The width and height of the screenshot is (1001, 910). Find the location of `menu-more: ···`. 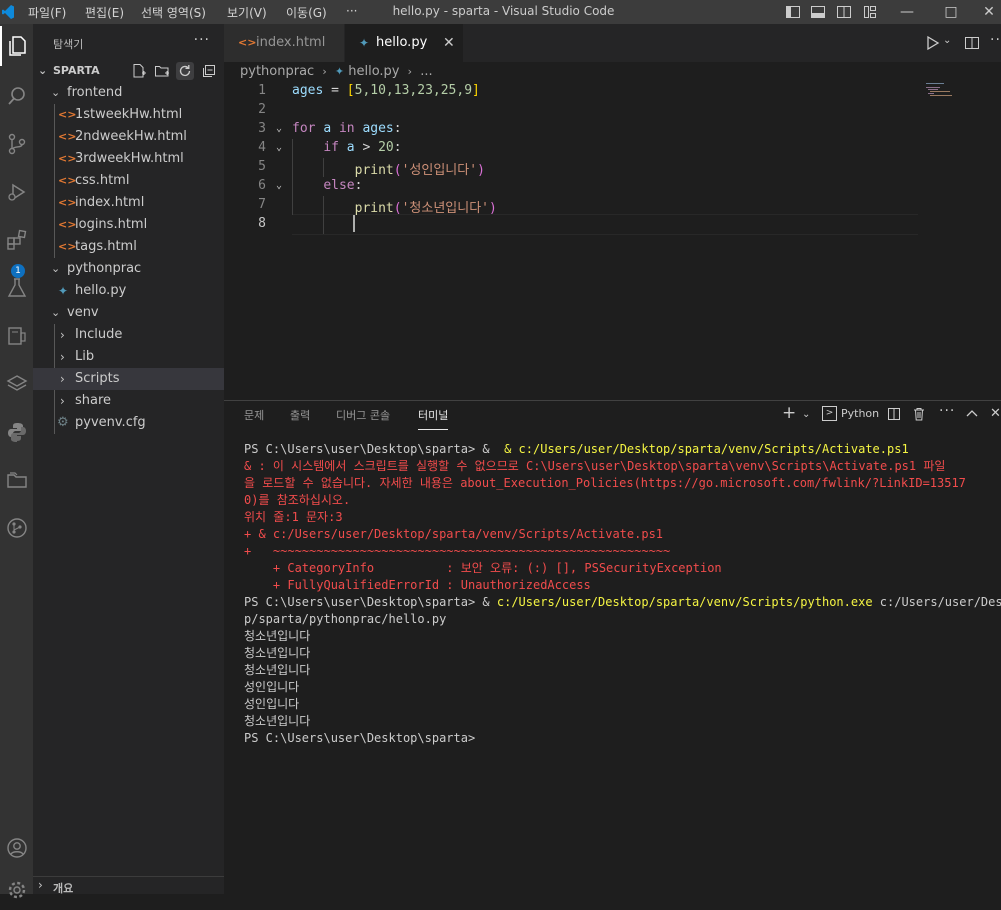

menu-more: ··· is located at coordinates (351, 11).